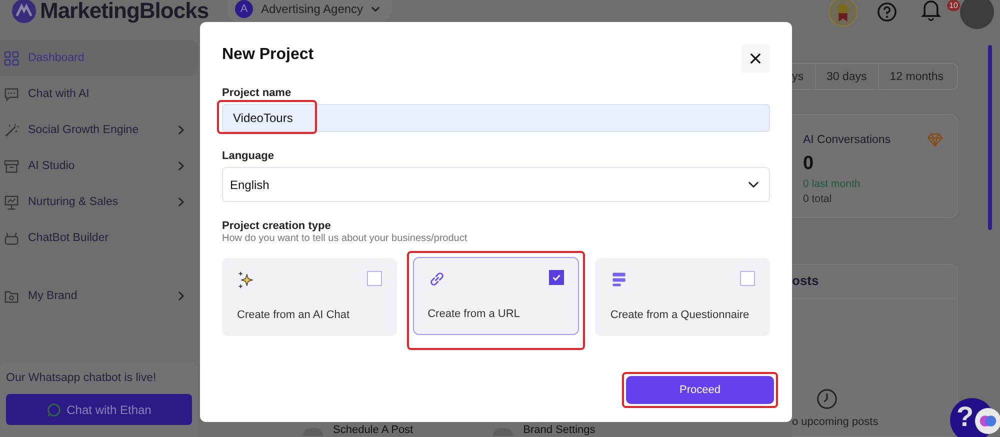 The image size is (1000, 437). What do you see at coordinates (846, 76) in the screenshot?
I see `period-tab: 30 days` at bounding box center [846, 76].